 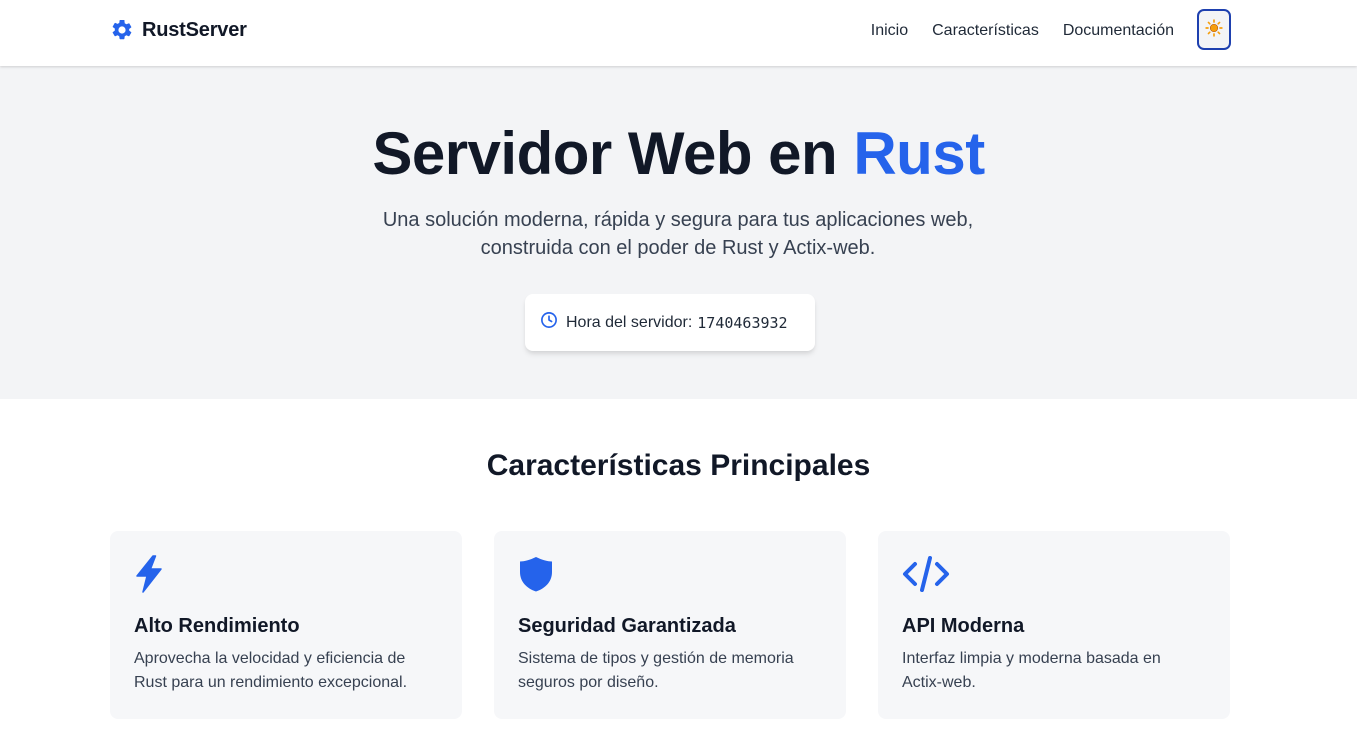 I want to click on brand-link: RustServer, so click(x=178, y=30).